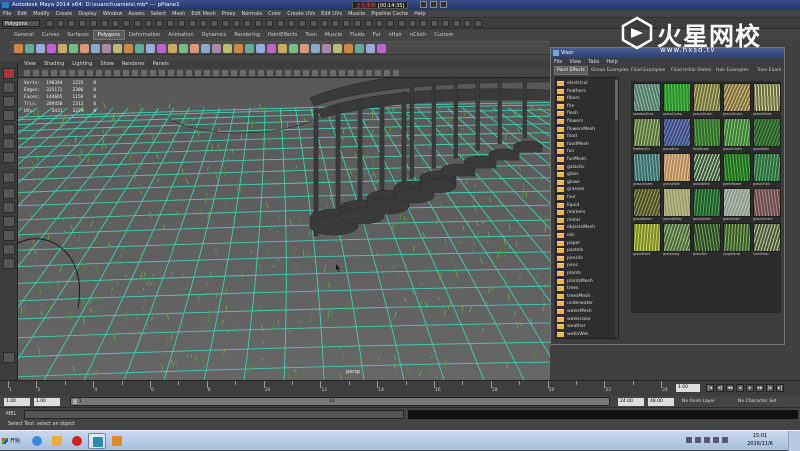 The width and height of the screenshot is (800, 451). Describe the element at coordinates (691, 70) in the screenshot. I see `visor-tab-fluid-initial-states: Fluid Initial States` at that location.